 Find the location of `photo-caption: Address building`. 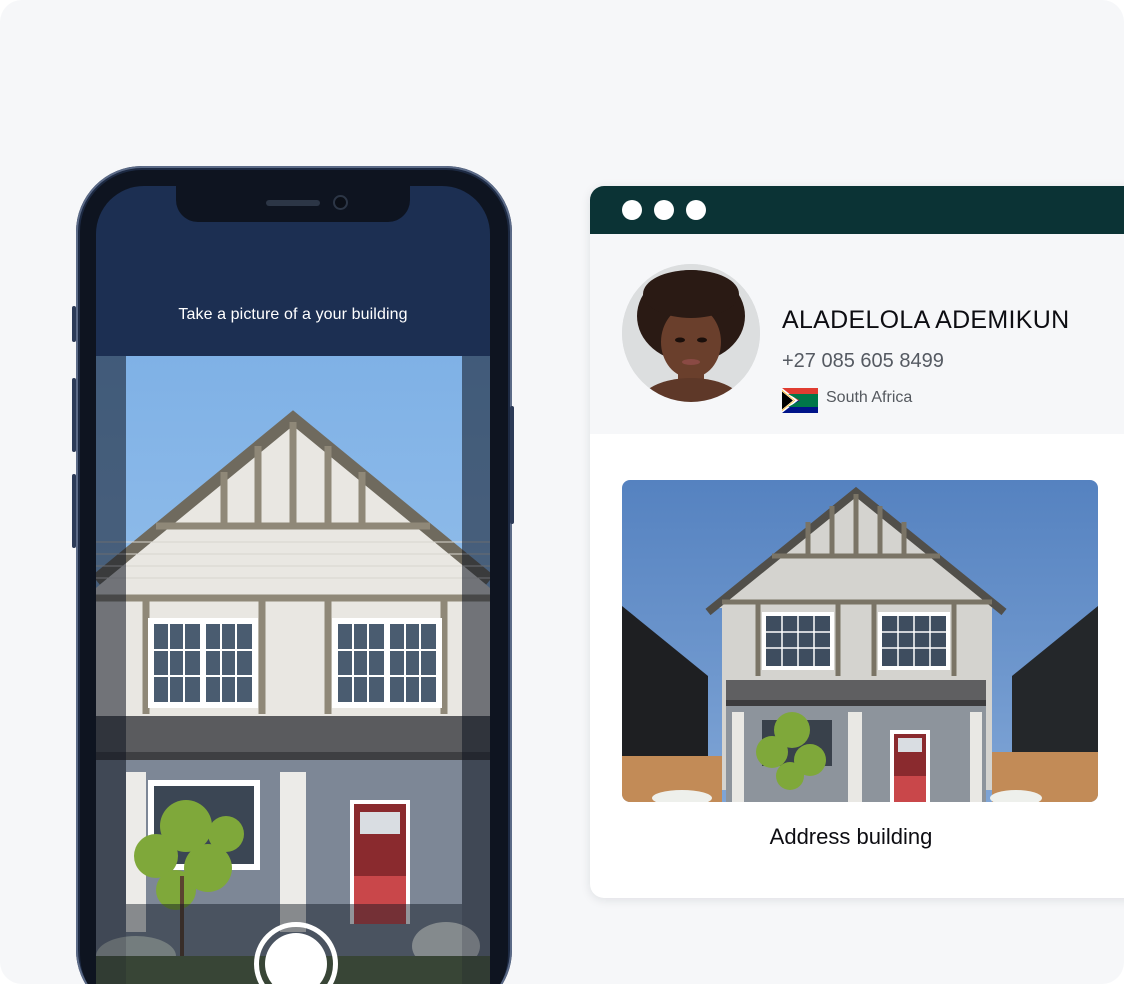

photo-caption: Address building is located at coordinates (851, 836).